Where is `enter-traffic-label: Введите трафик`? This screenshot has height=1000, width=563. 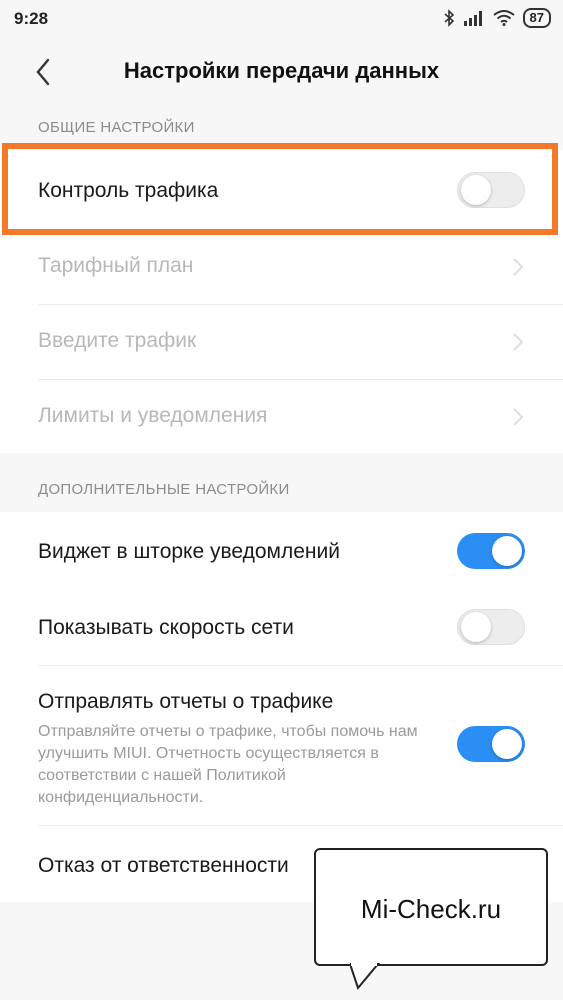 enter-traffic-label: Введите трафик is located at coordinates (117, 340).